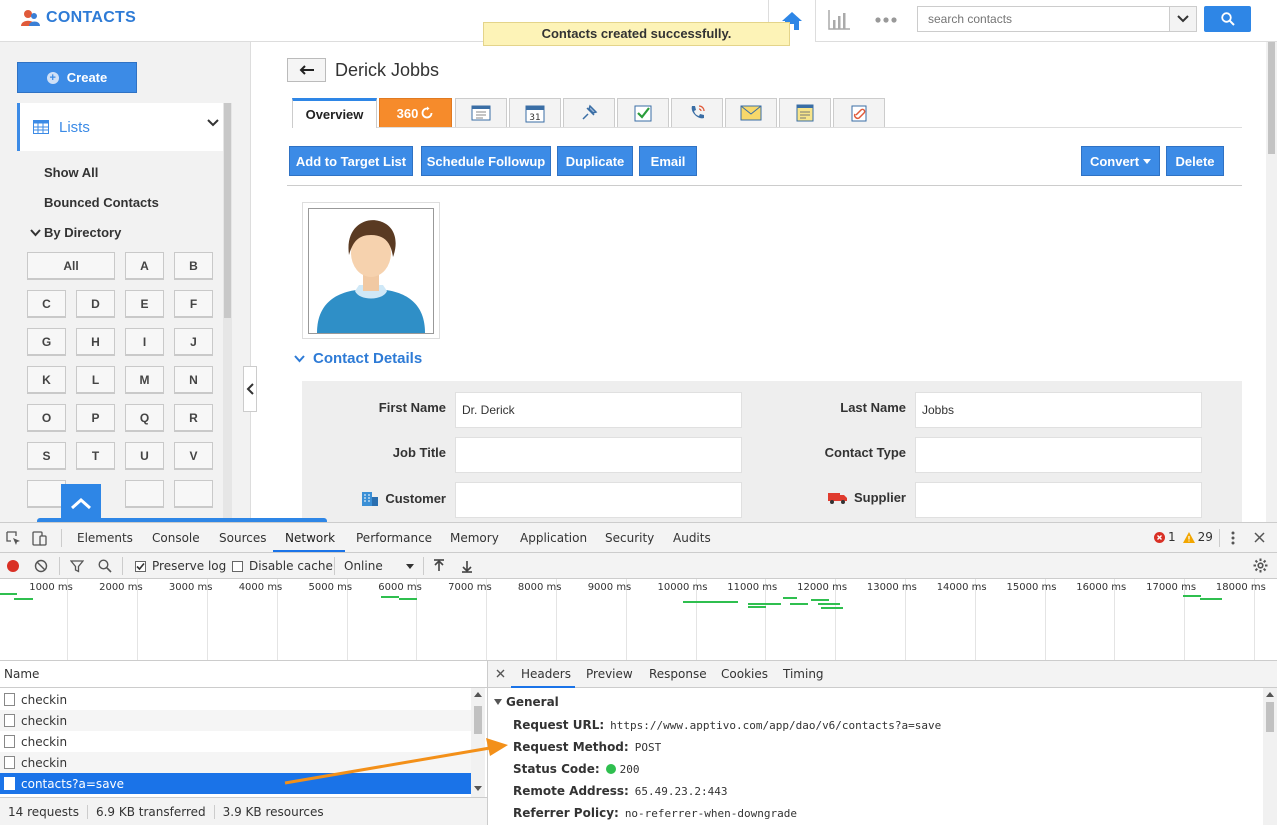 Image resolution: width=1277 pixels, height=825 pixels. I want to click on contact-details-toggle: Contact Details, so click(358, 358).